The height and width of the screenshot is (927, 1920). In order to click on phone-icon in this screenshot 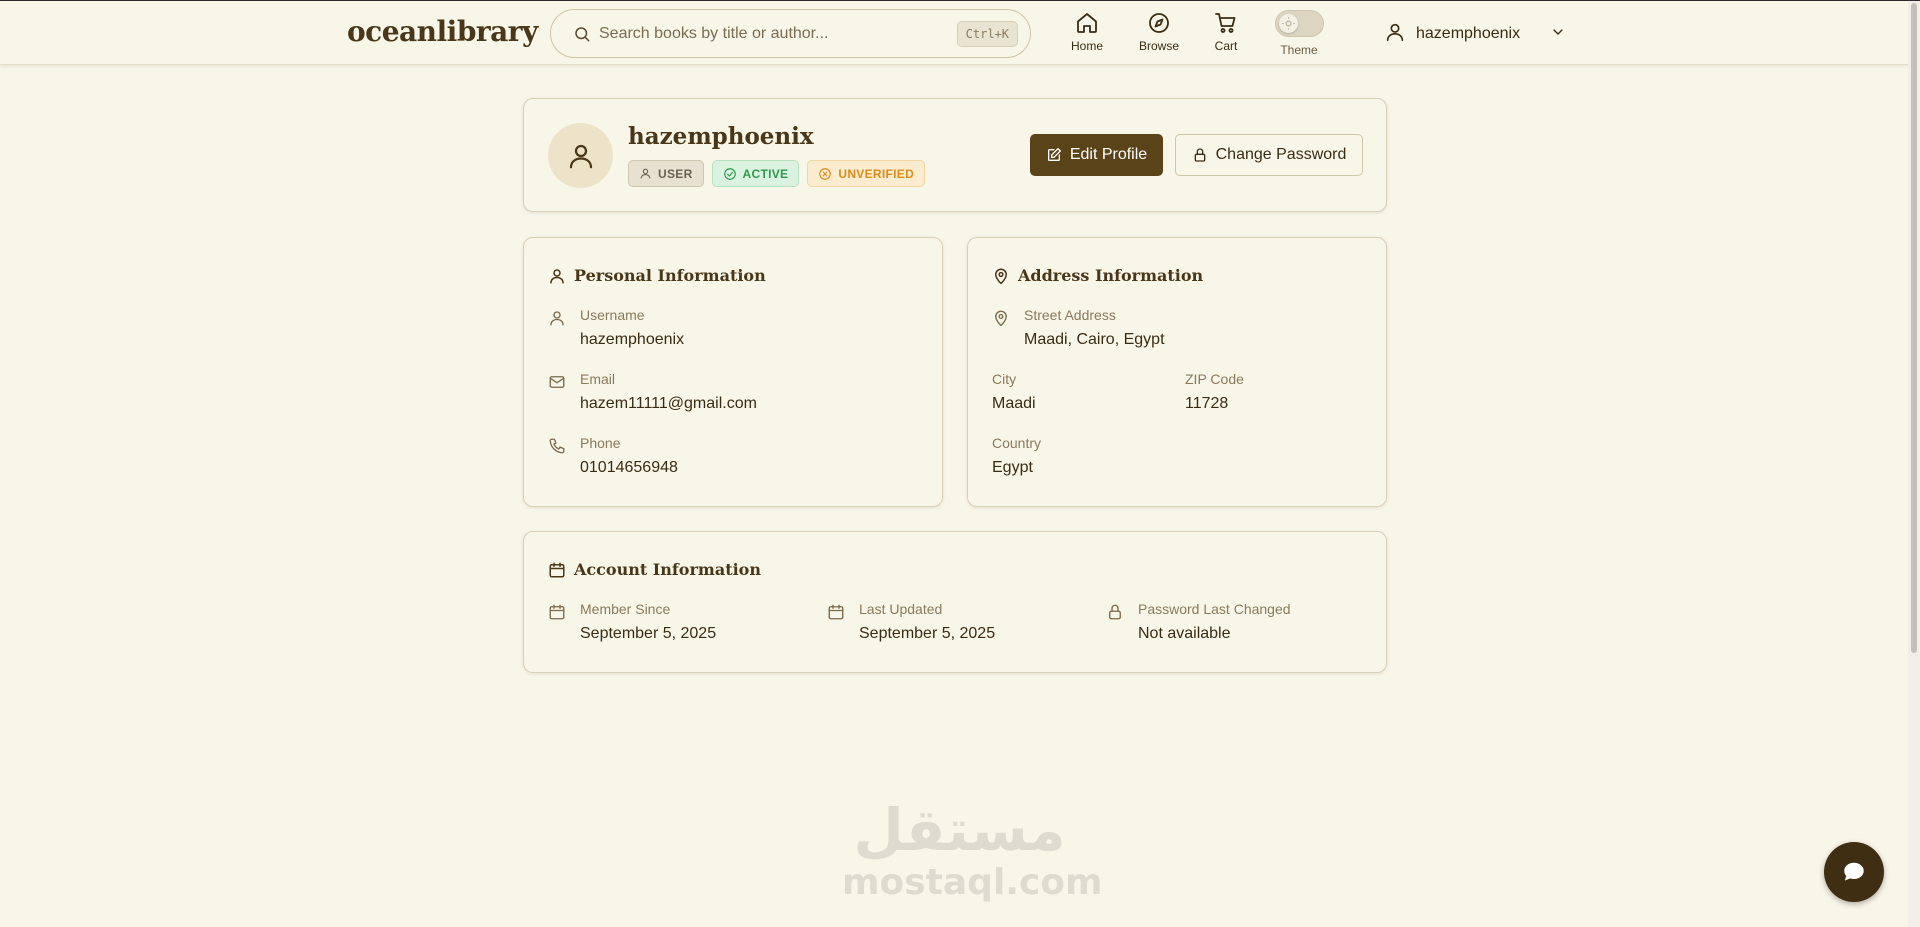, I will do `click(557, 448)`.